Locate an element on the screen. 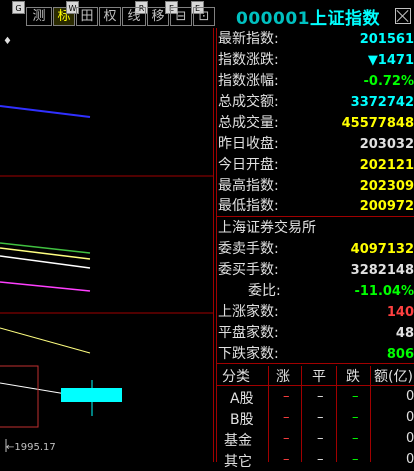 This screenshot has width=414, height=471. toolbar-button-collapse: ⊟ is located at coordinates (181, 16).